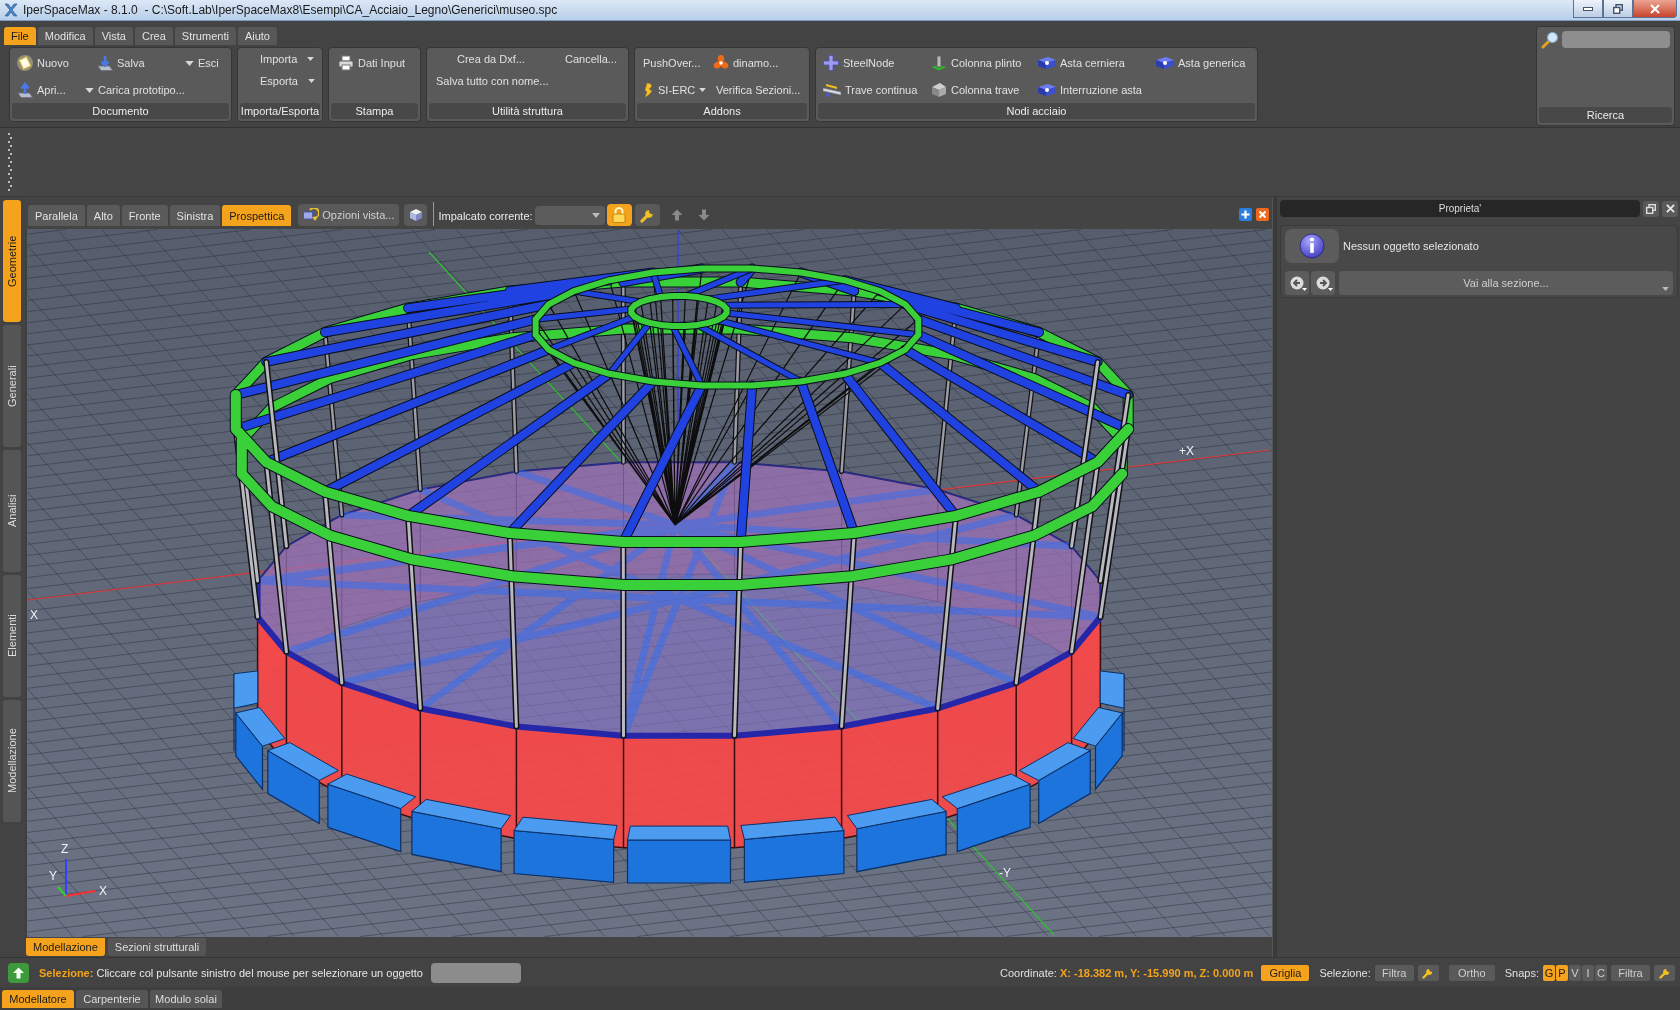 The width and height of the screenshot is (1680, 1010). Describe the element at coordinates (12, 636) in the screenshot. I see `side-tab: Elementi` at that location.